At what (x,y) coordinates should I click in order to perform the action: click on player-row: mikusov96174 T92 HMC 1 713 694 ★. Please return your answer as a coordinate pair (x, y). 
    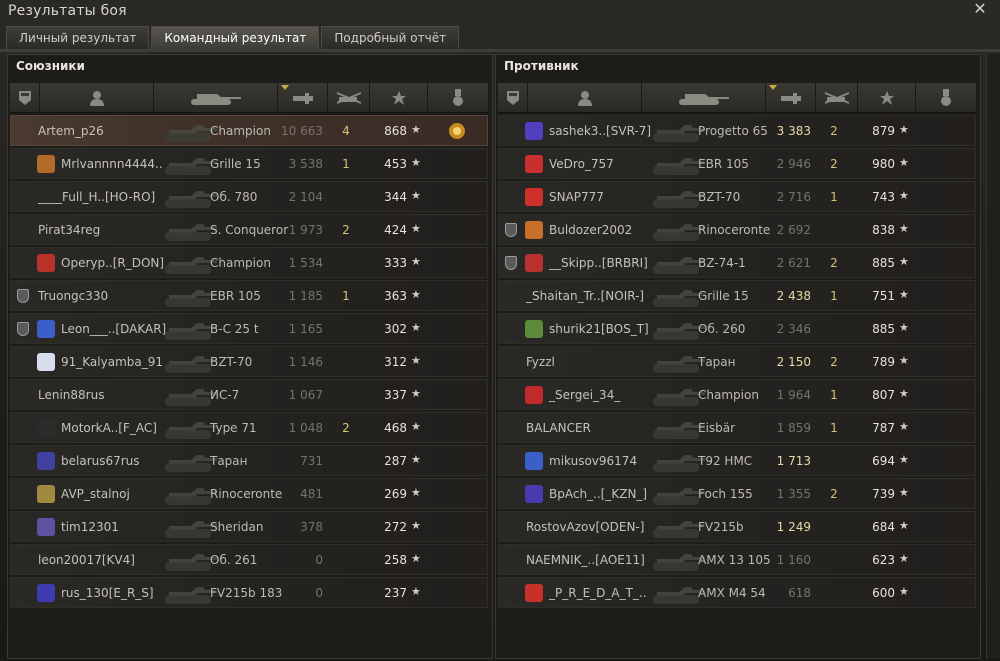
    Looking at the image, I should click on (737, 460).